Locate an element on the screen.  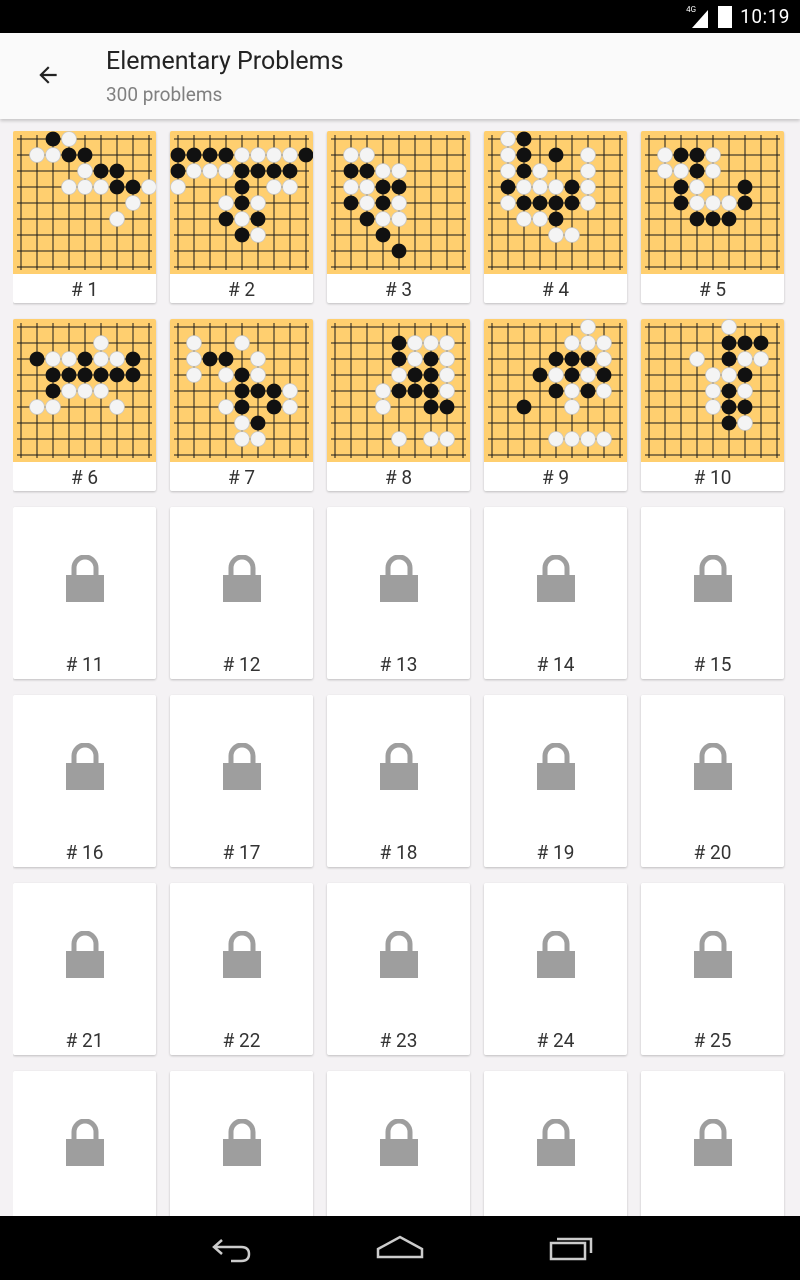
problem-card: # 3 is located at coordinates (398, 217).